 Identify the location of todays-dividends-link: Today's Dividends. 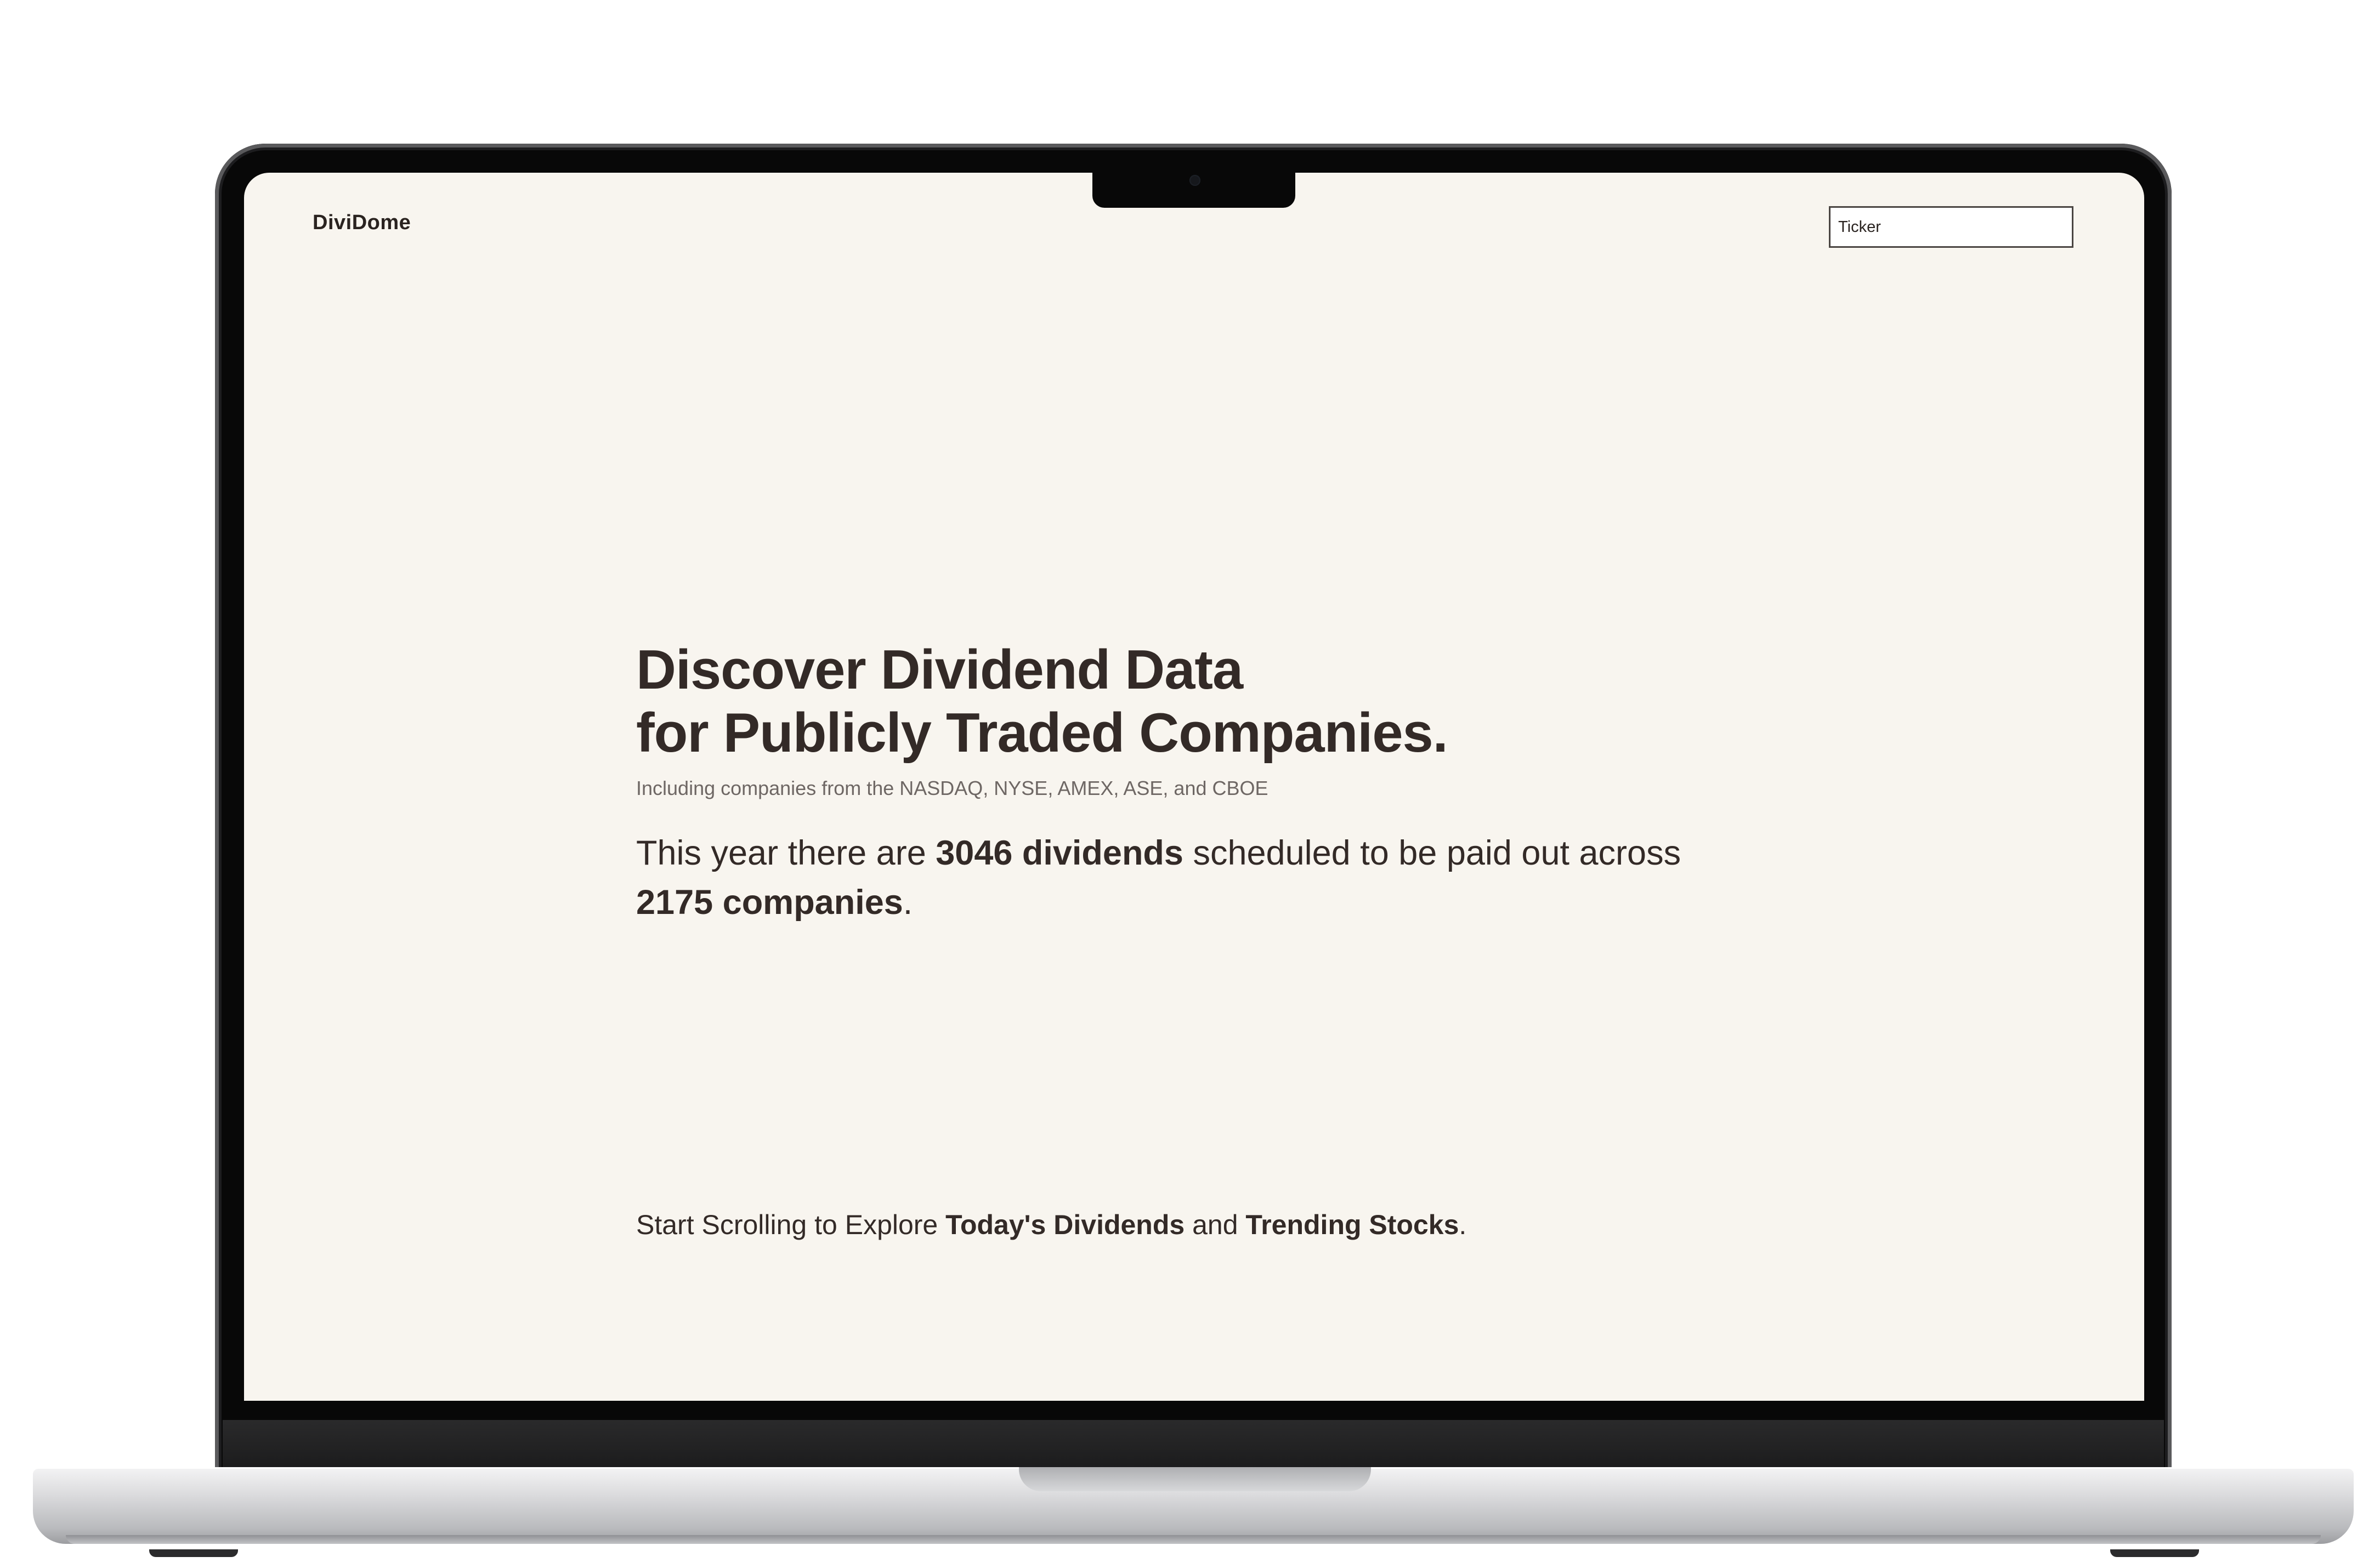
(1065, 1225).